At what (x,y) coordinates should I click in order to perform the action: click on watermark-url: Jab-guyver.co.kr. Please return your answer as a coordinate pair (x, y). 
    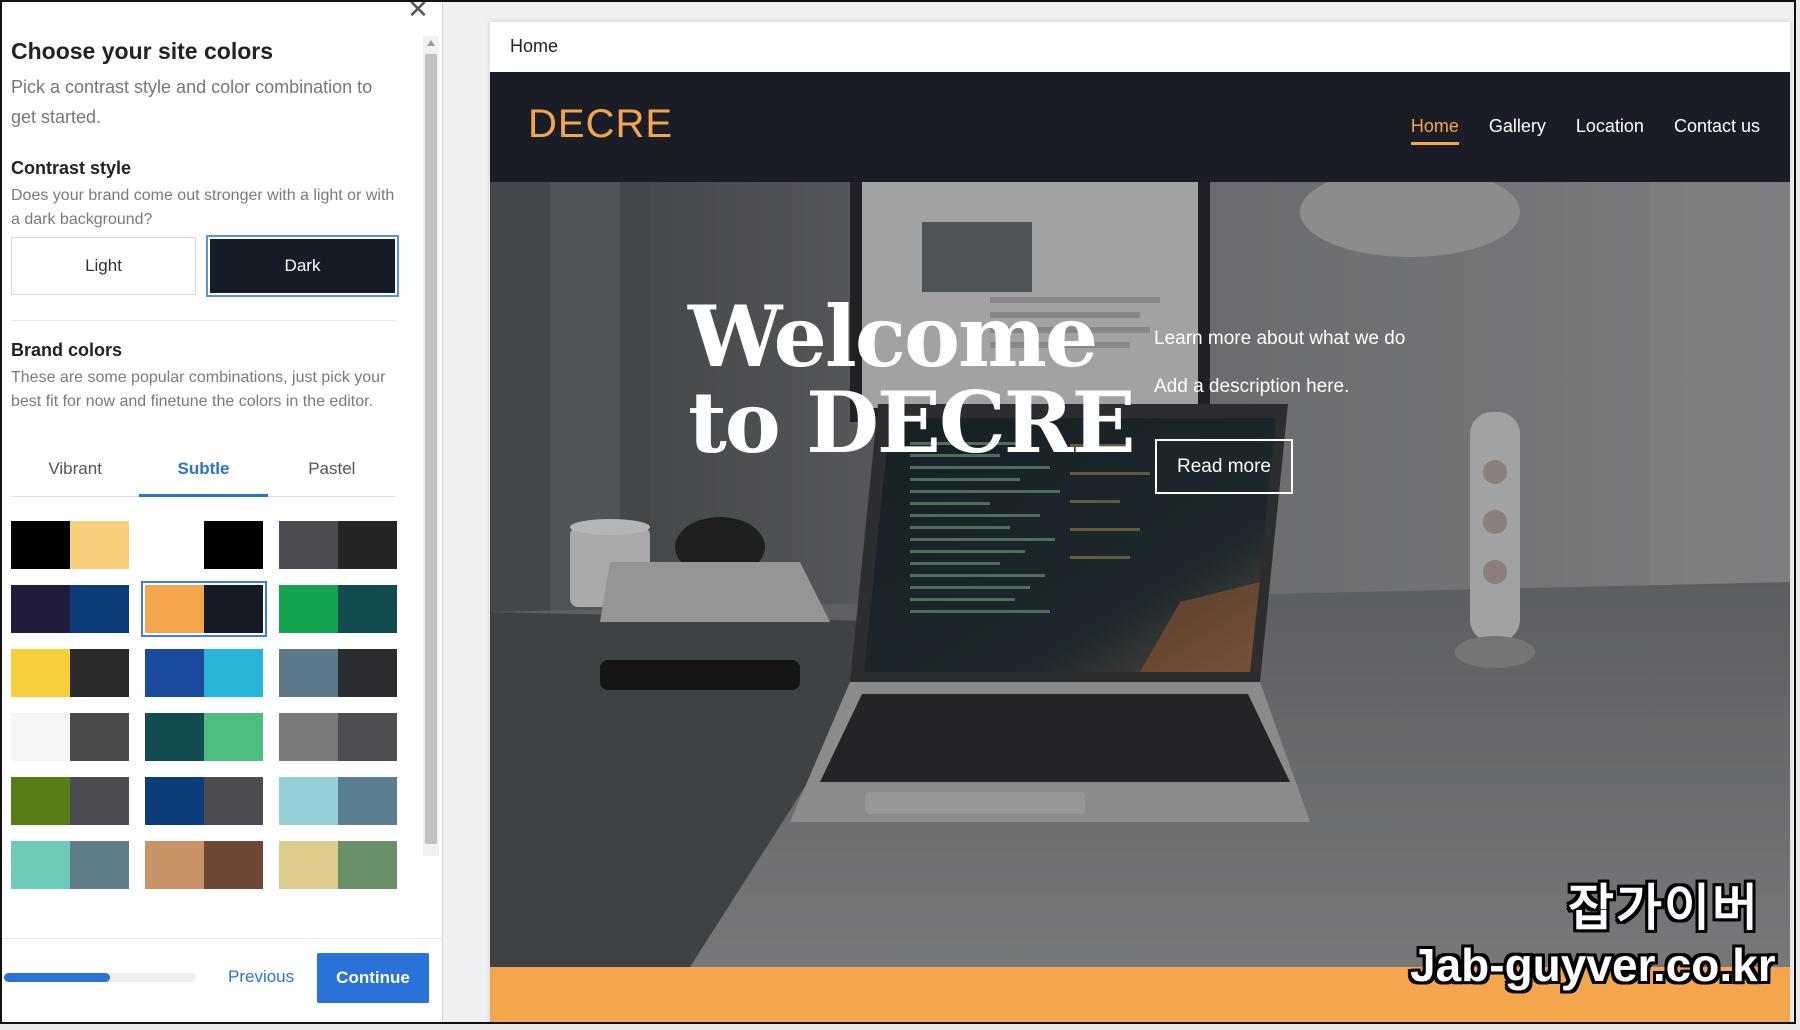
    Looking at the image, I should click on (1593, 965).